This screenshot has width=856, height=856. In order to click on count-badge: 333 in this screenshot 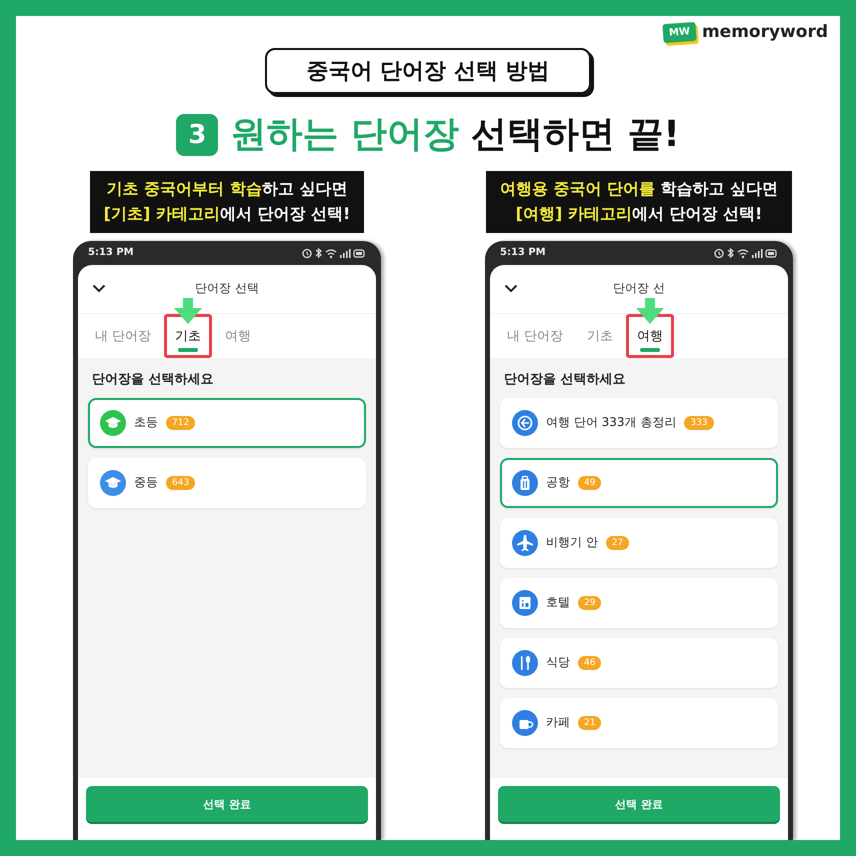, I will do `click(699, 423)`.